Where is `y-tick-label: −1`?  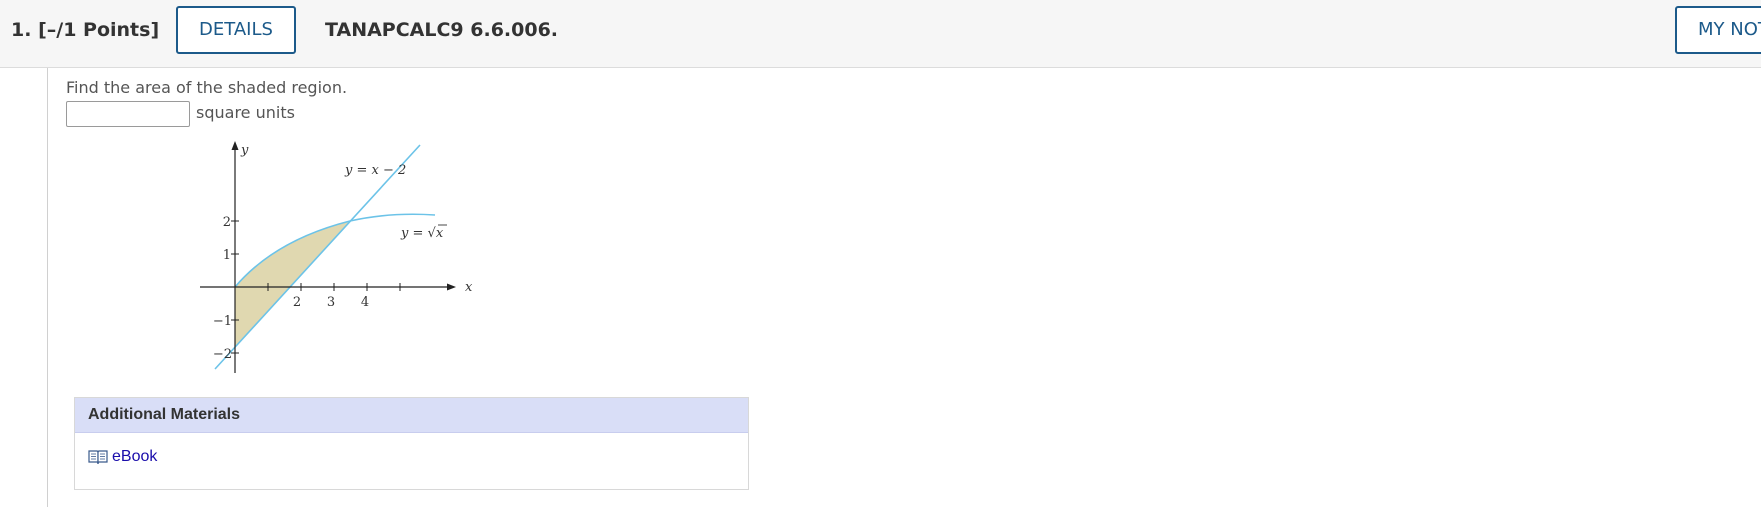 y-tick-label: −1 is located at coordinates (222, 321).